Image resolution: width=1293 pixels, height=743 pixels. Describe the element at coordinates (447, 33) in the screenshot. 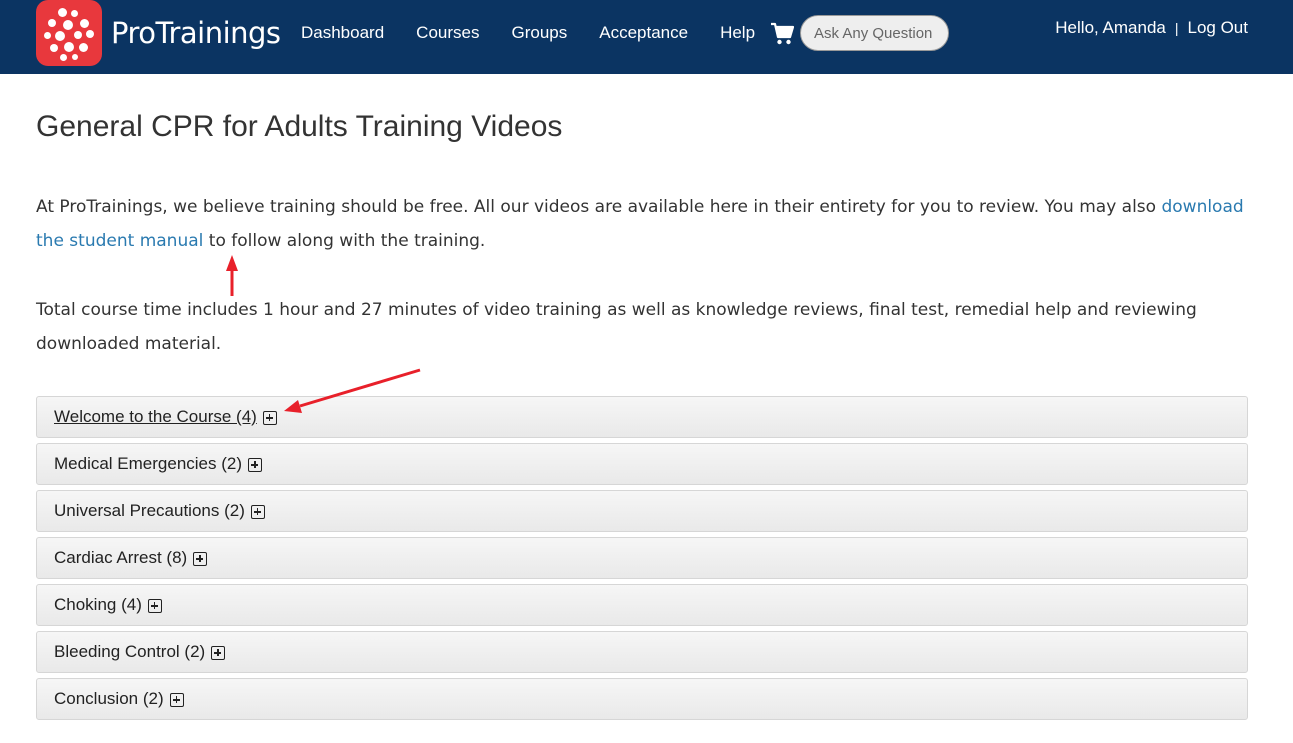

I see `nav-courses: Courses` at that location.